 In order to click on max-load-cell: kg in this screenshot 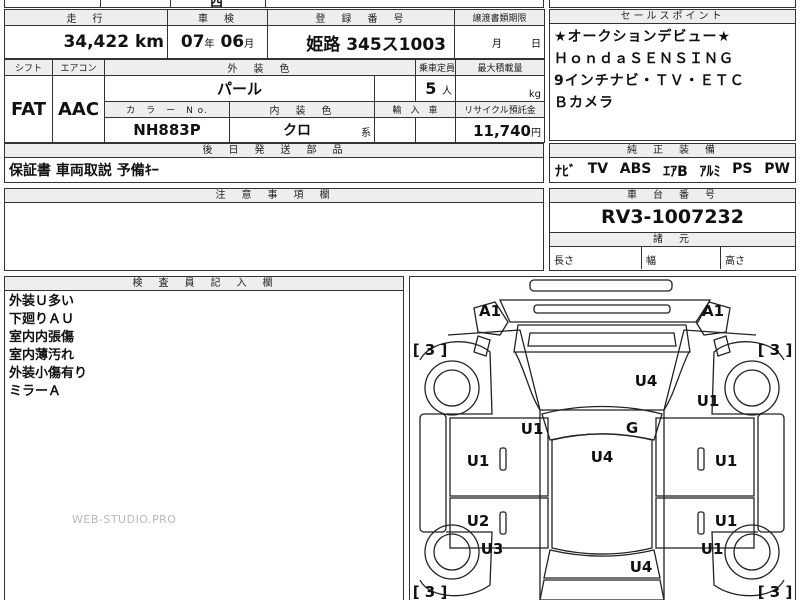, I will do `click(500, 88)`.